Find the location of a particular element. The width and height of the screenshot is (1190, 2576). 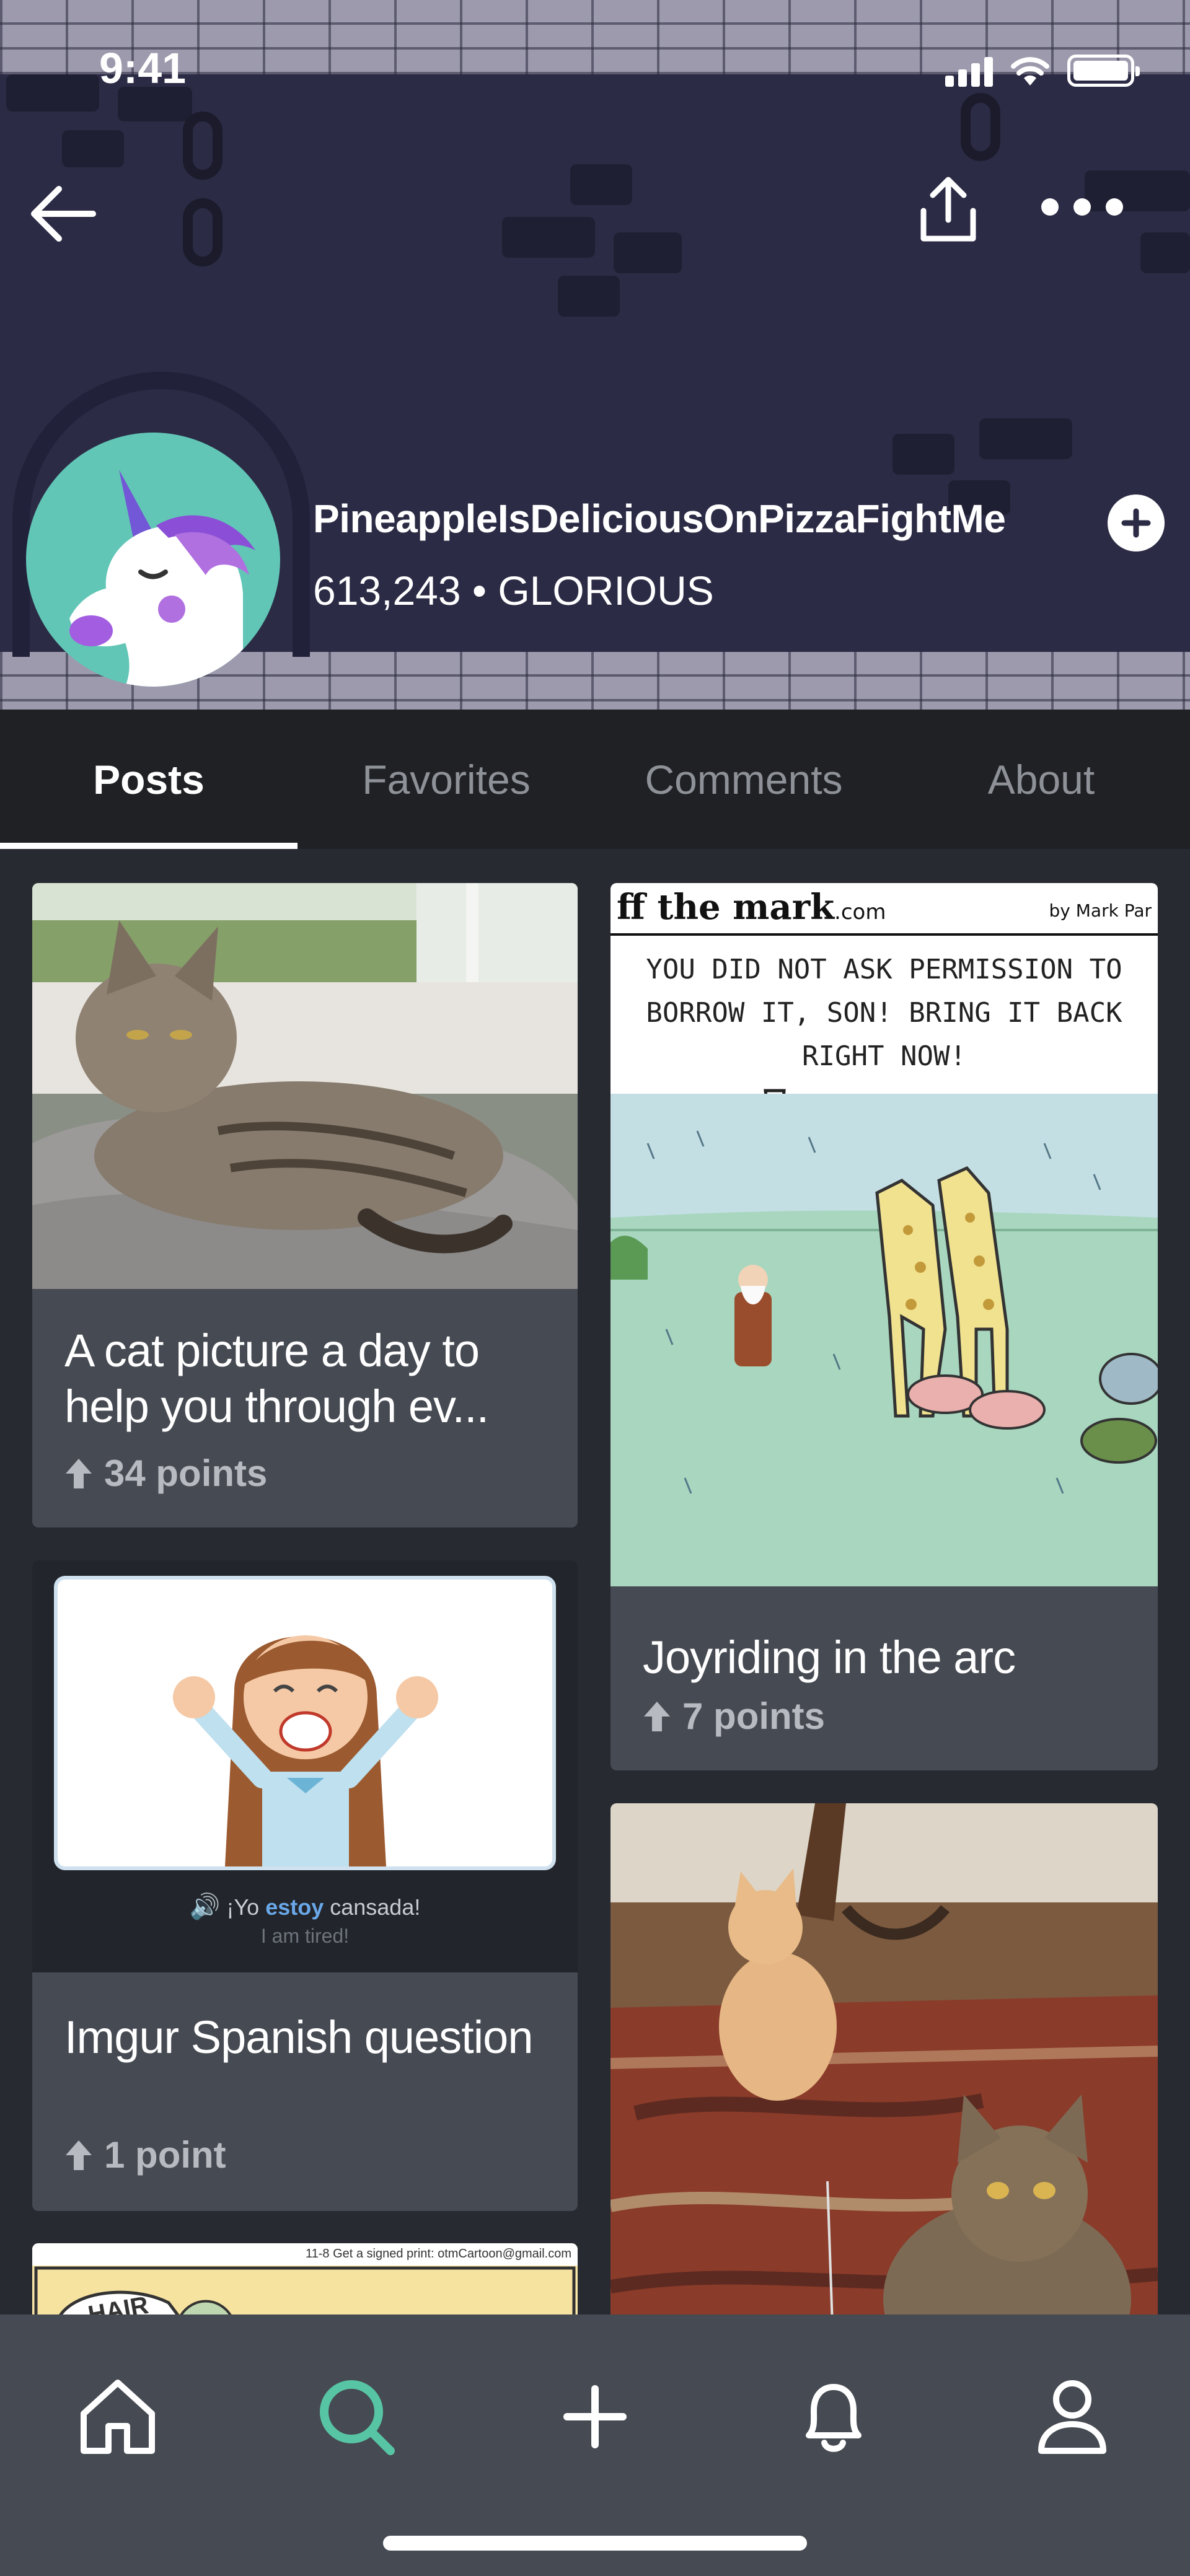

points-label: 7 points is located at coordinates (754, 1716).